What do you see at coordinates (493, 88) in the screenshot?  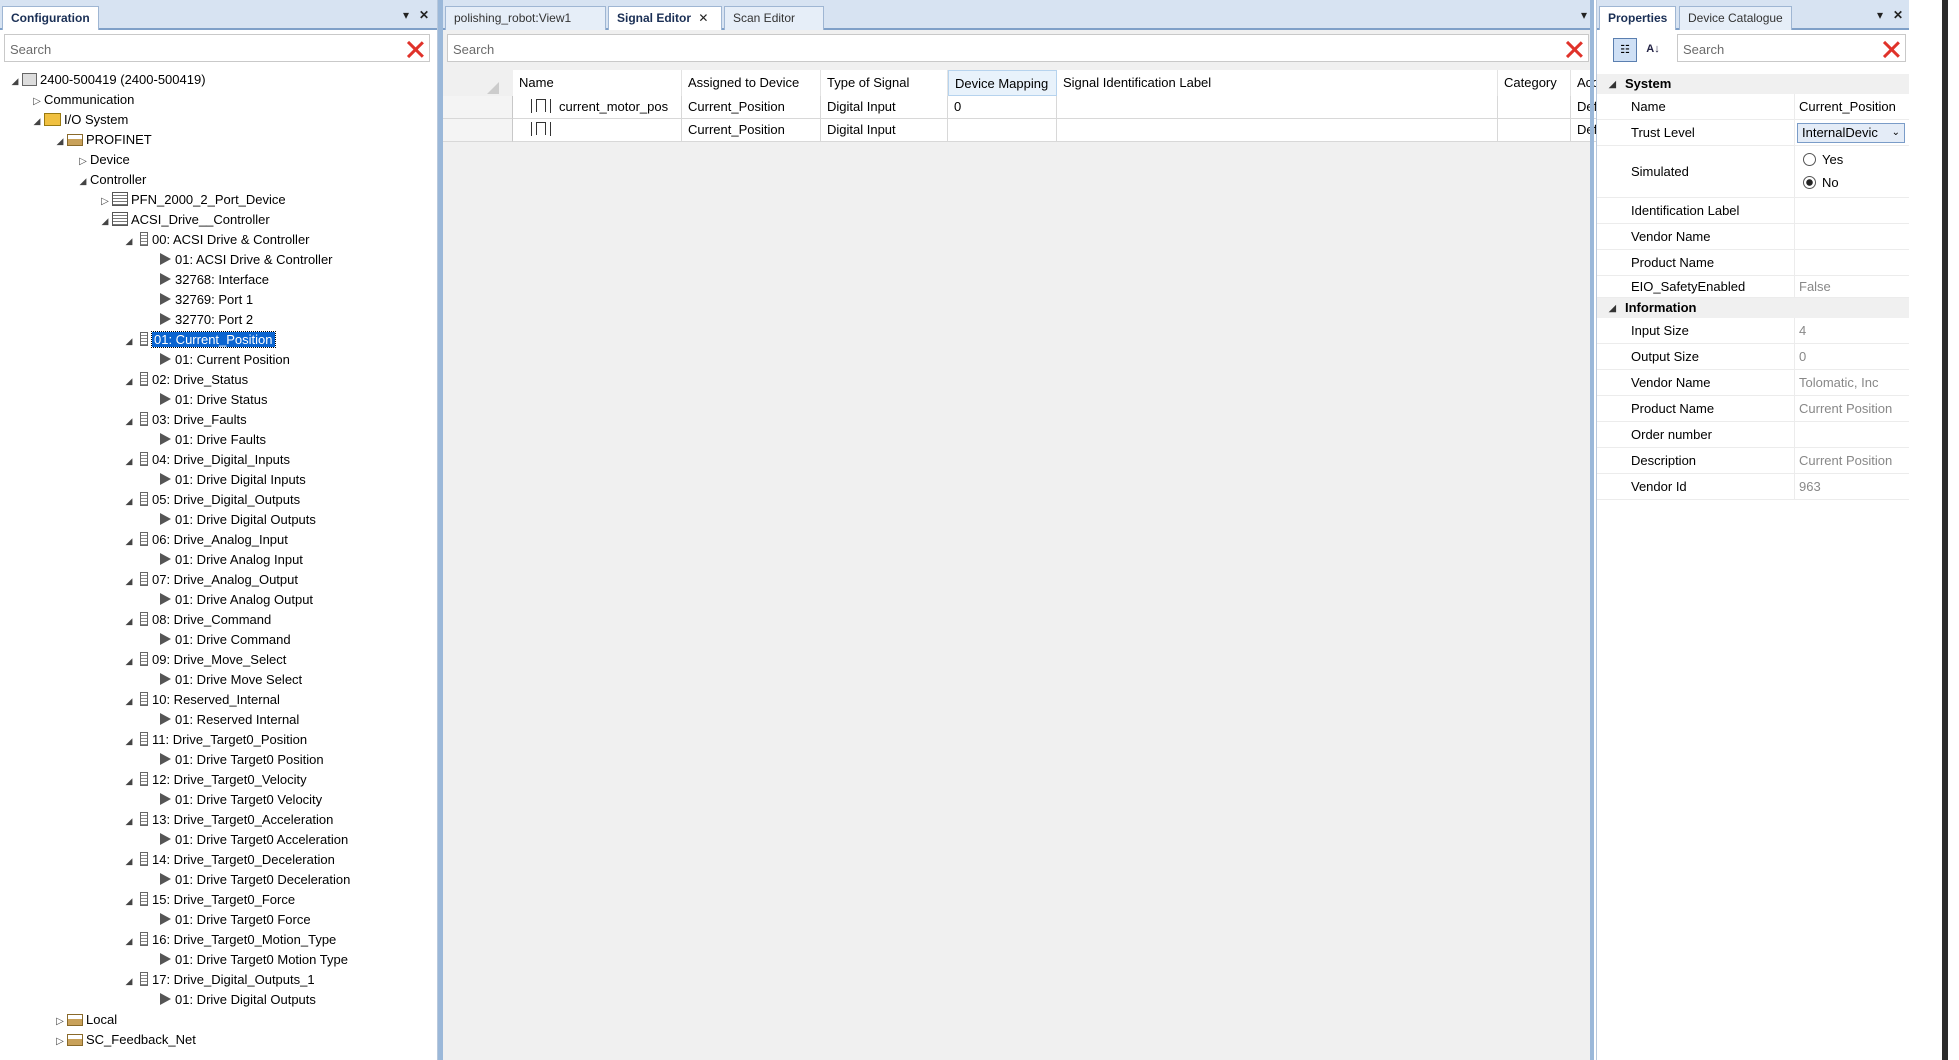 I see `grid-corner` at bounding box center [493, 88].